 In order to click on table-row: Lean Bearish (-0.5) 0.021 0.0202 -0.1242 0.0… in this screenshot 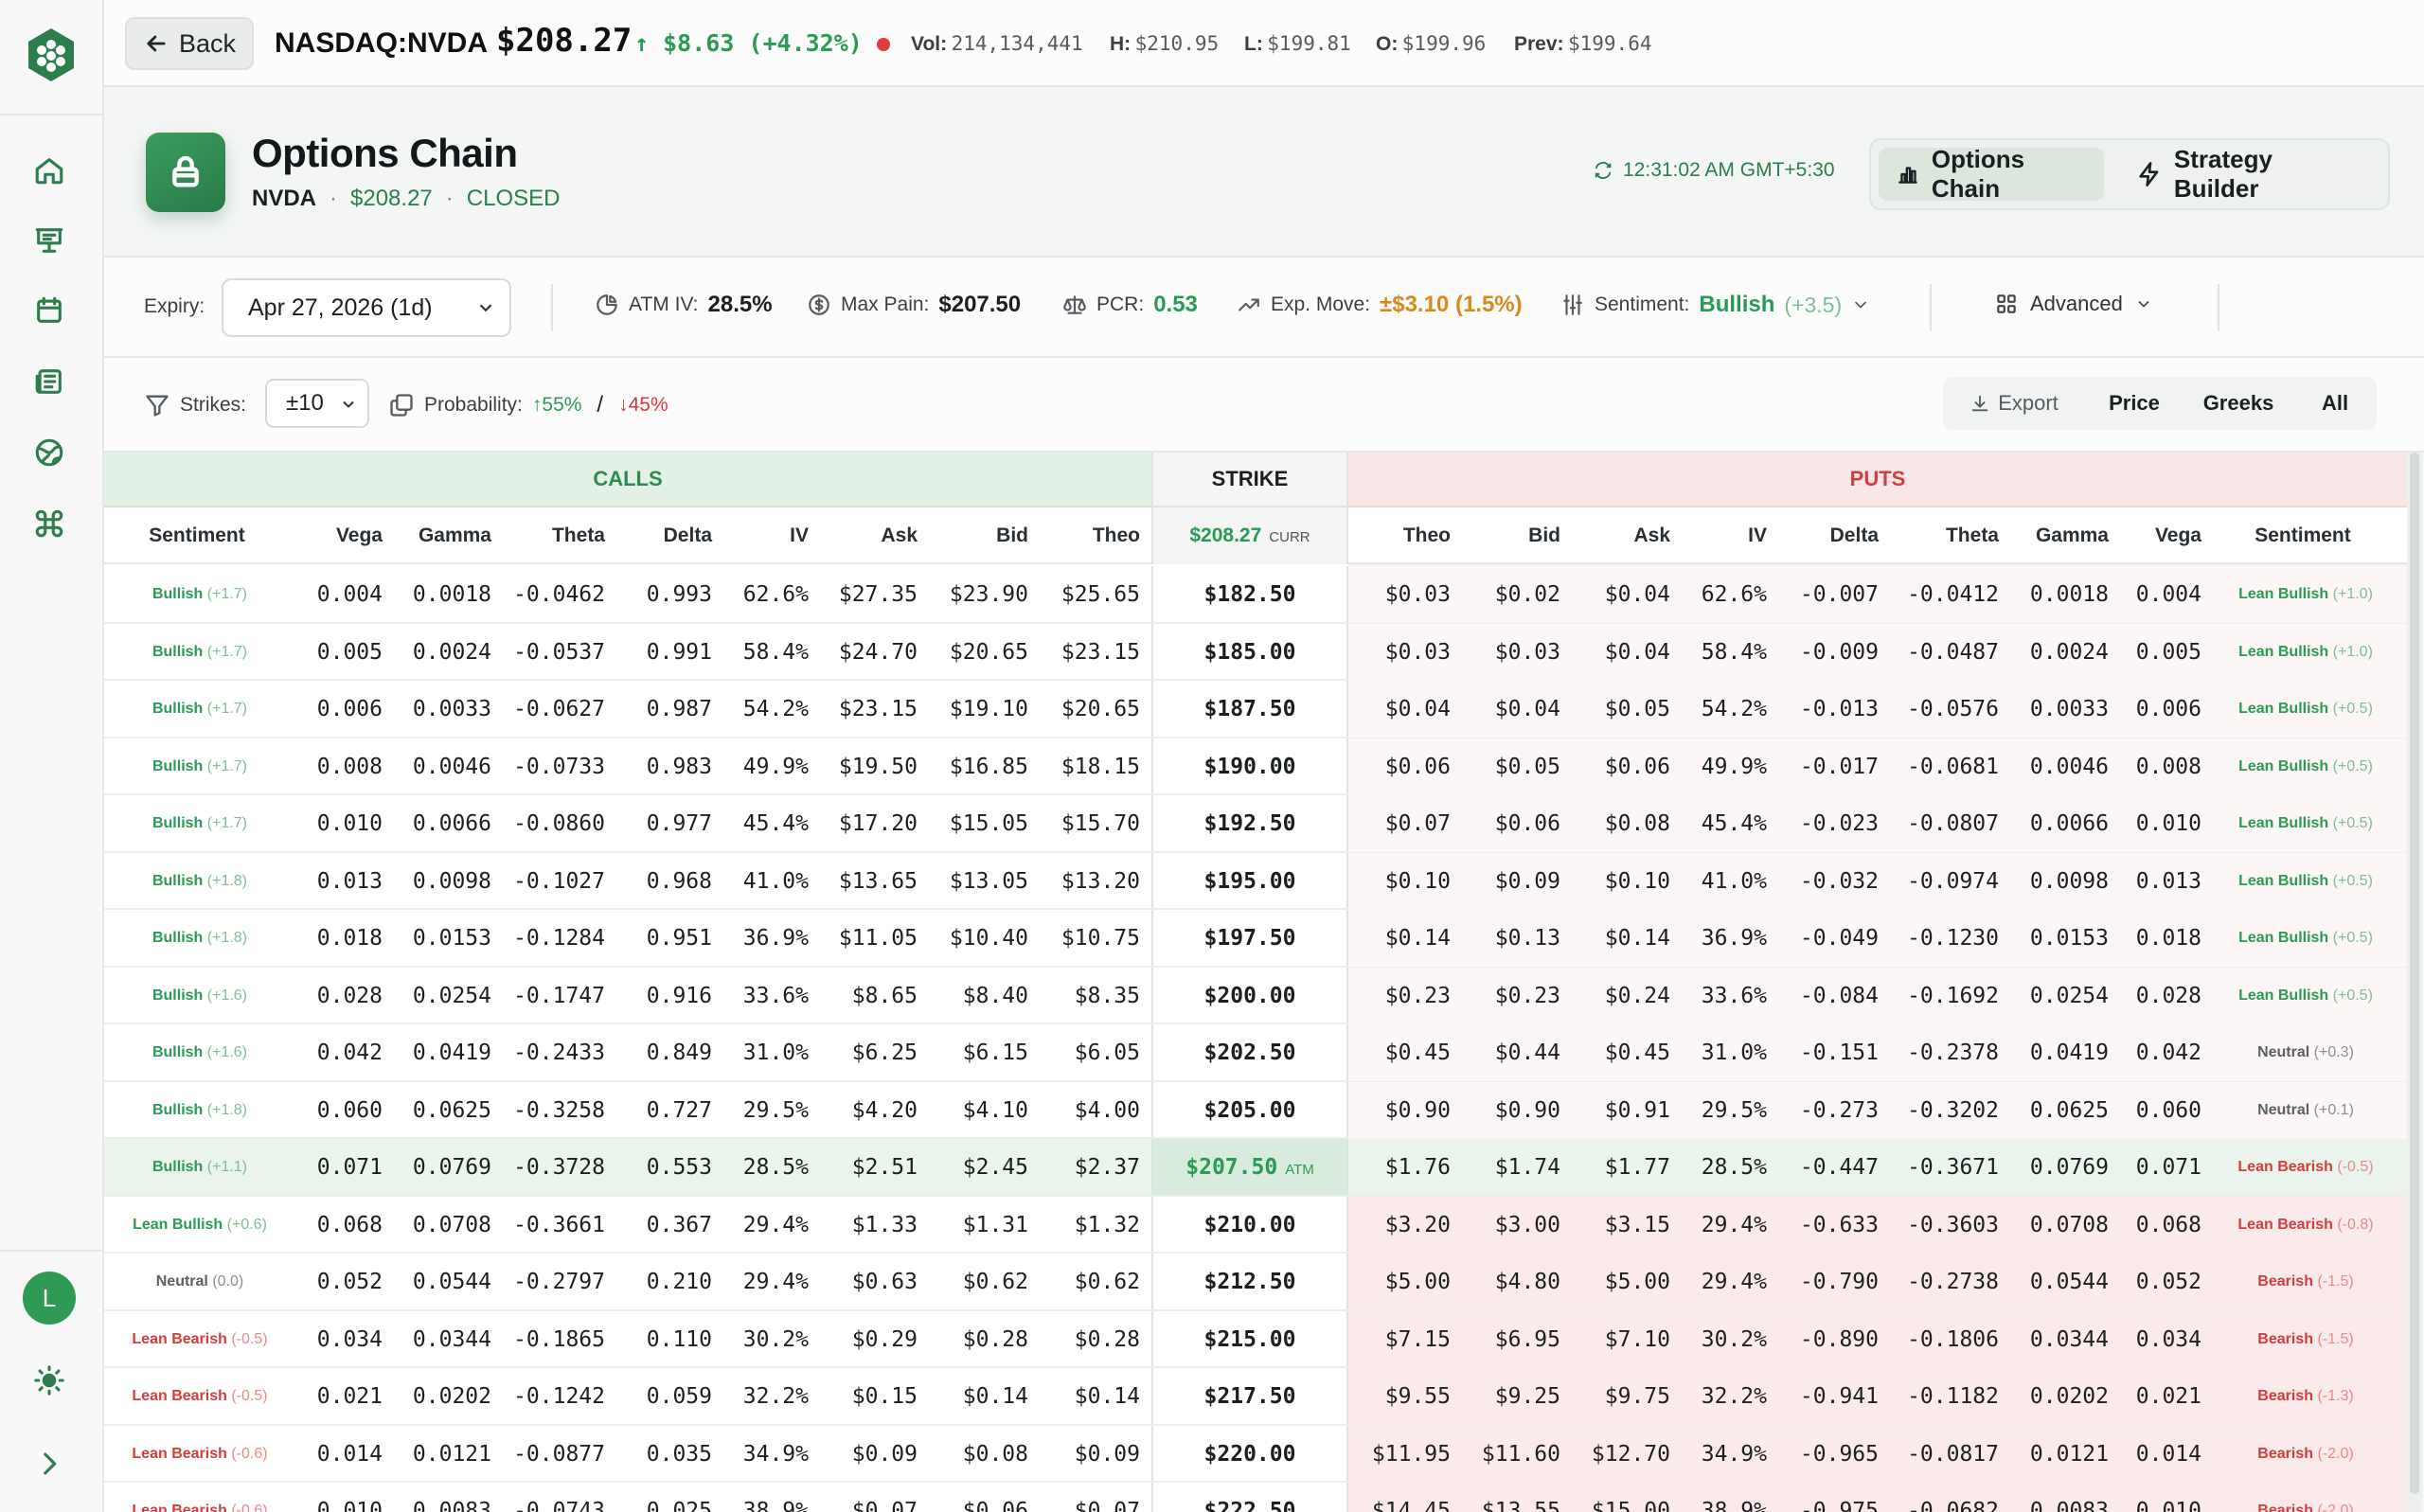, I will do `click(1255, 1397)`.